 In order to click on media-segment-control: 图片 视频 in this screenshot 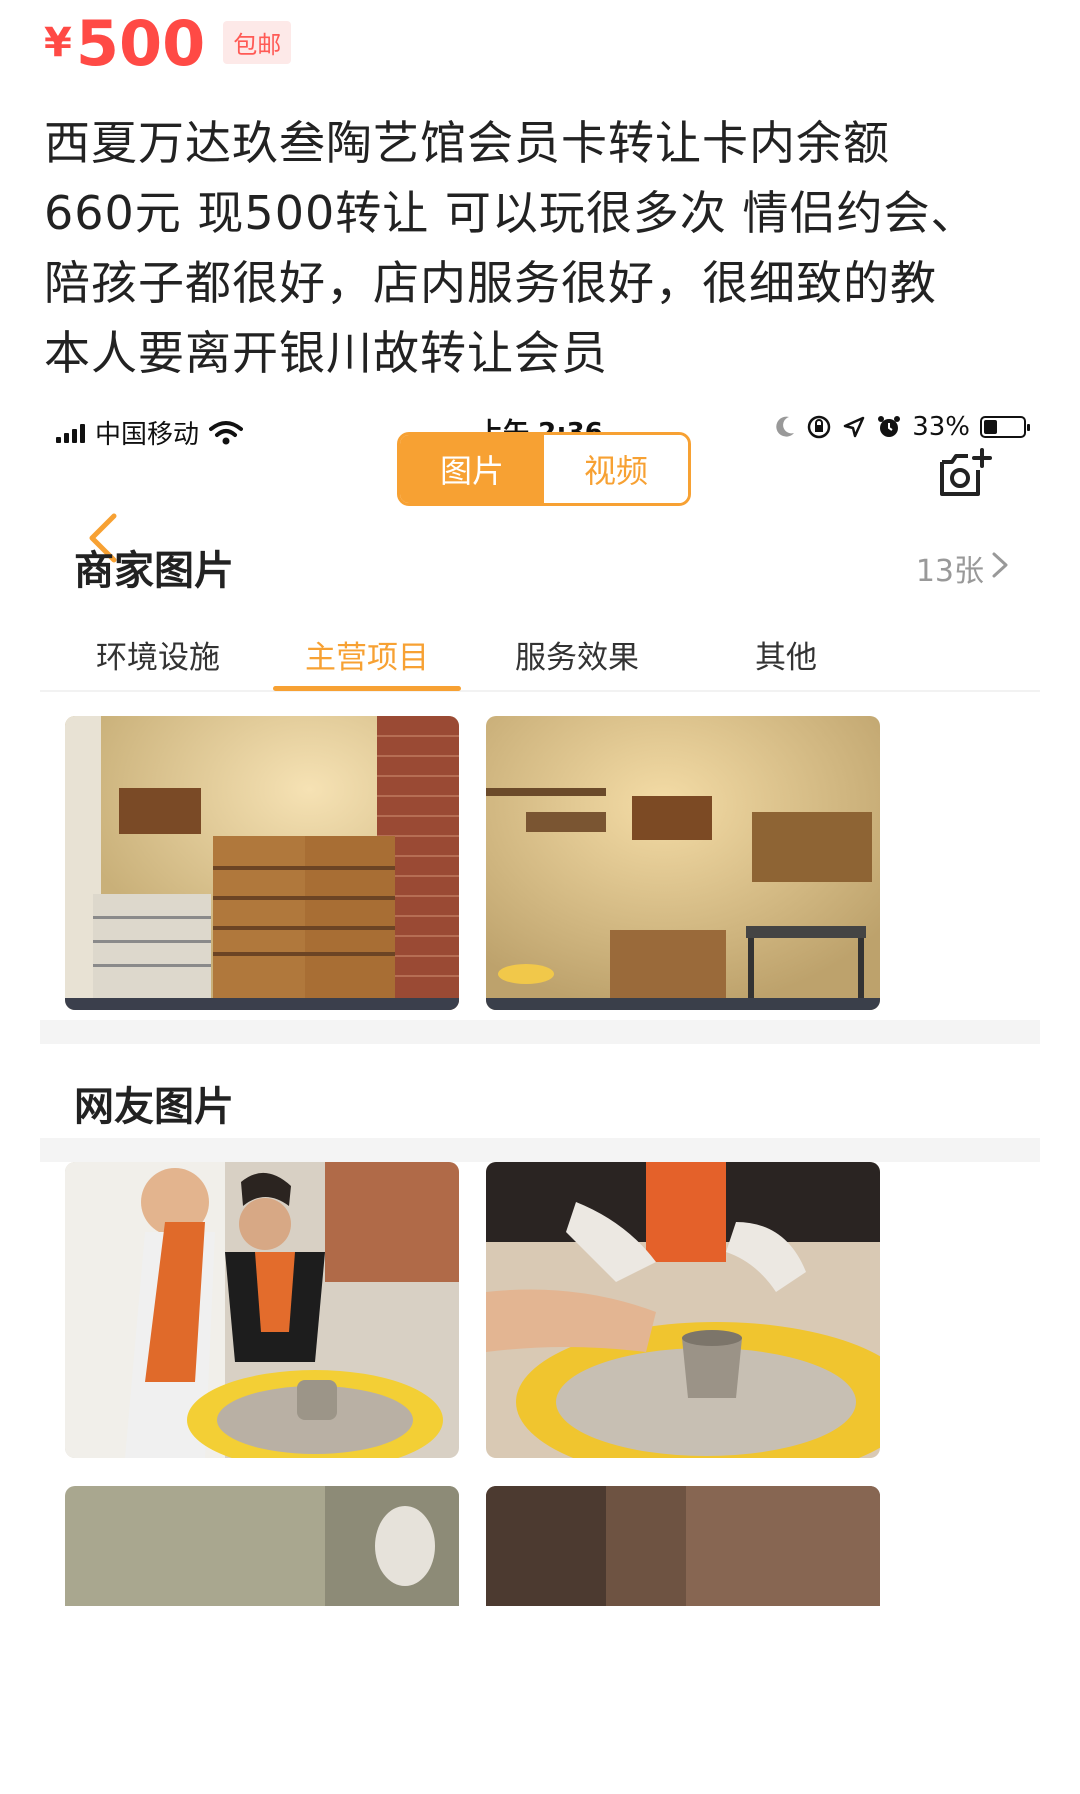, I will do `click(544, 469)`.